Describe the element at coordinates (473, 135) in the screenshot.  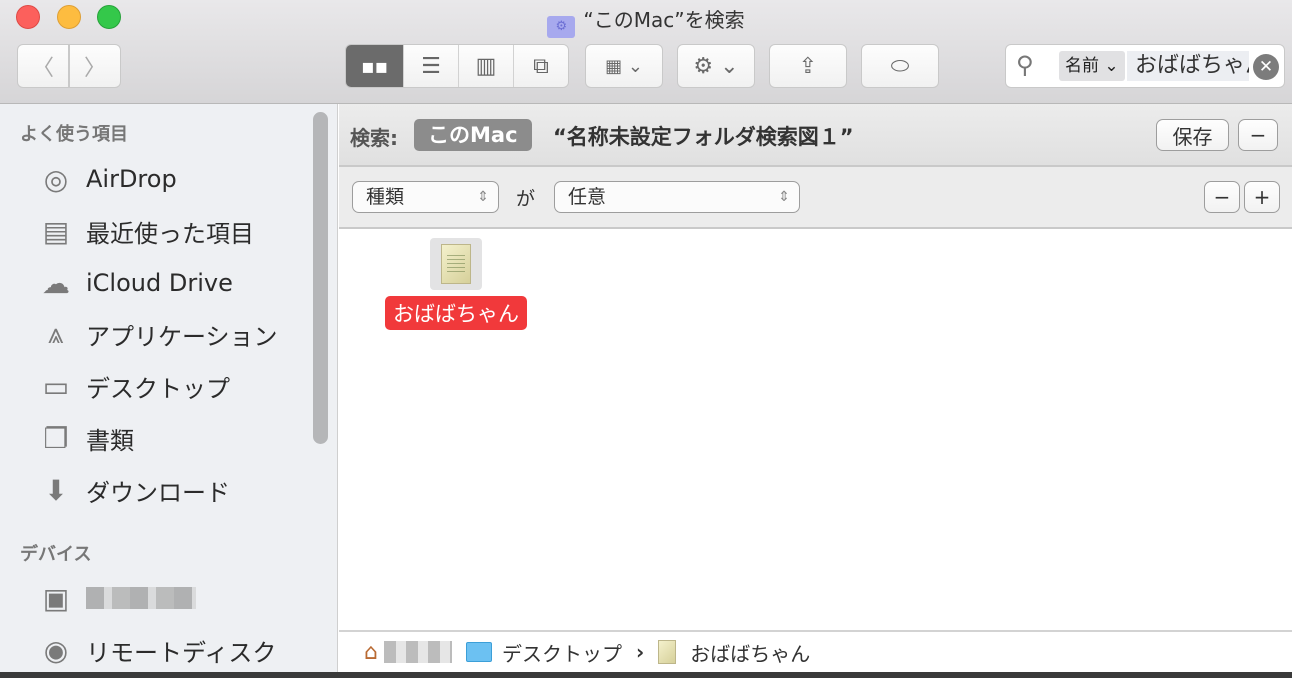
I see `scope-this-mac-button: このMac` at that location.